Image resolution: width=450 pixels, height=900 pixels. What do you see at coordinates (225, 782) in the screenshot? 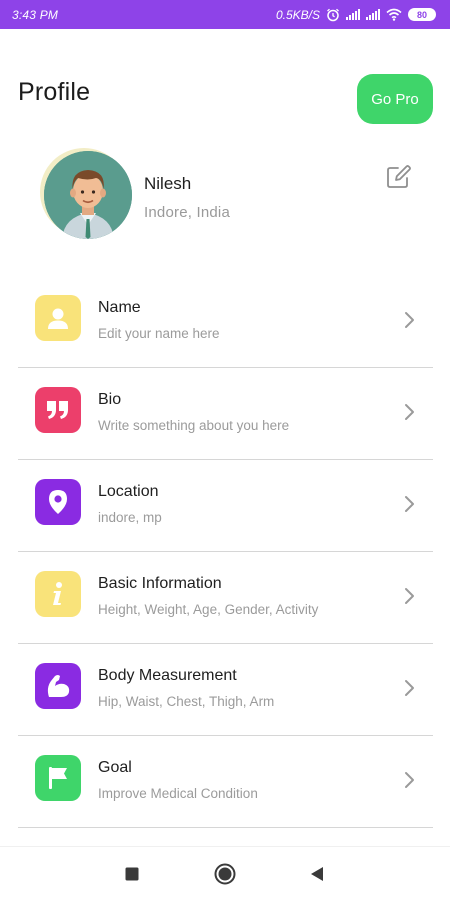
I see `menu-item-goal: Goal Improve Medical Condition` at bounding box center [225, 782].